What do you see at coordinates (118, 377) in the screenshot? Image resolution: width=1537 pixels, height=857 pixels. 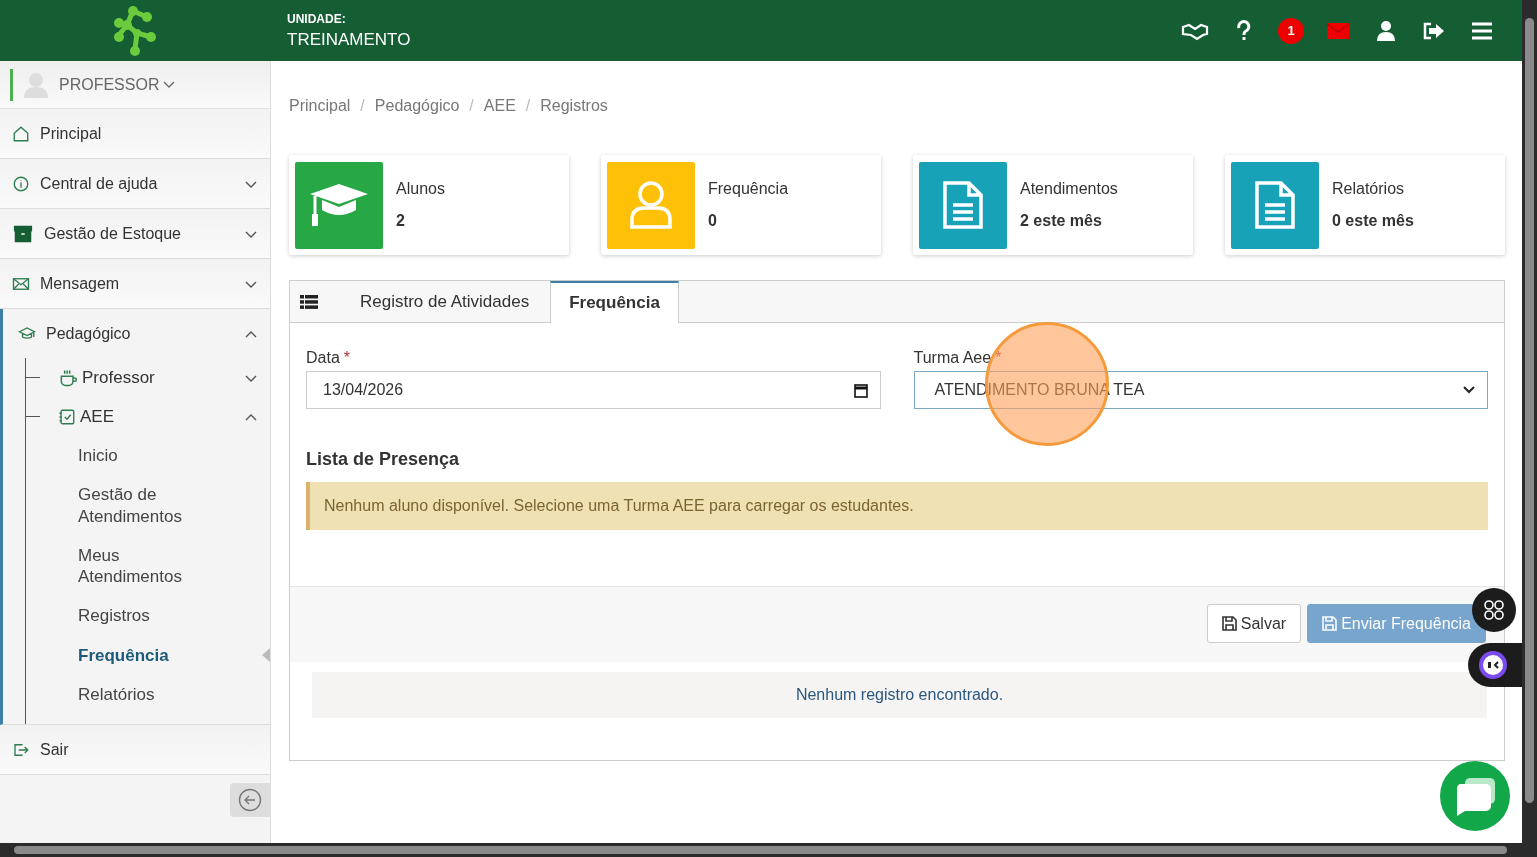 I see `submenu-item-label: Professor` at bounding box center [118, 377].